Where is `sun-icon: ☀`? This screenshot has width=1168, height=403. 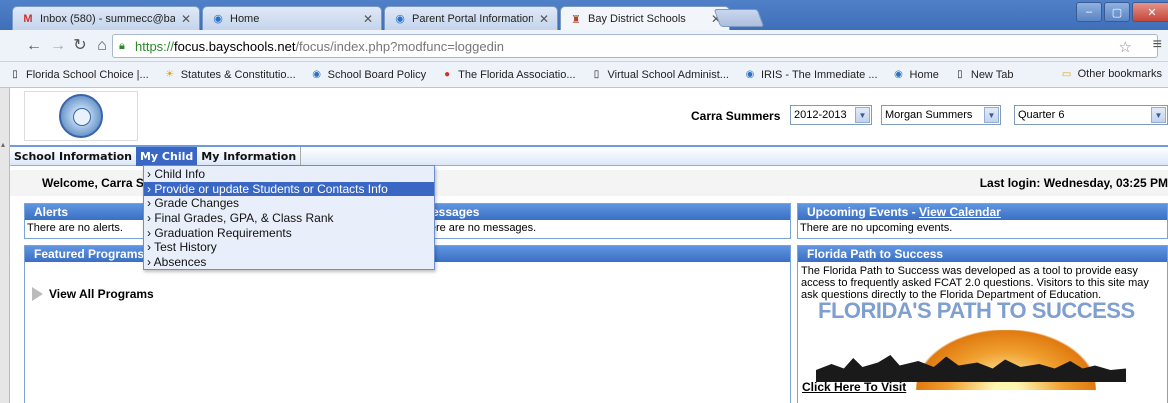 sun-icon: ☀ is located at coordinates (170, 74).